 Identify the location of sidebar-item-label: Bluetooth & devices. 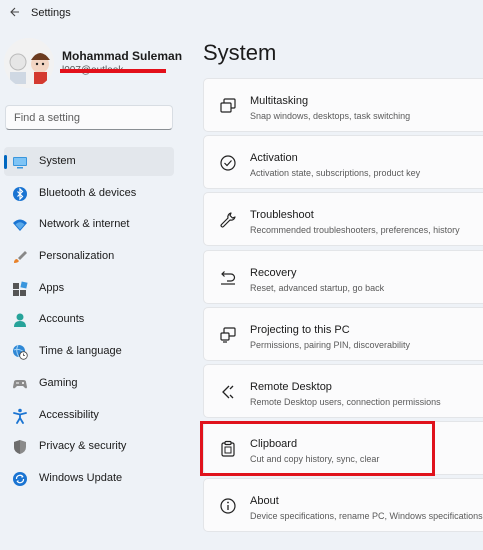
(88, 192).